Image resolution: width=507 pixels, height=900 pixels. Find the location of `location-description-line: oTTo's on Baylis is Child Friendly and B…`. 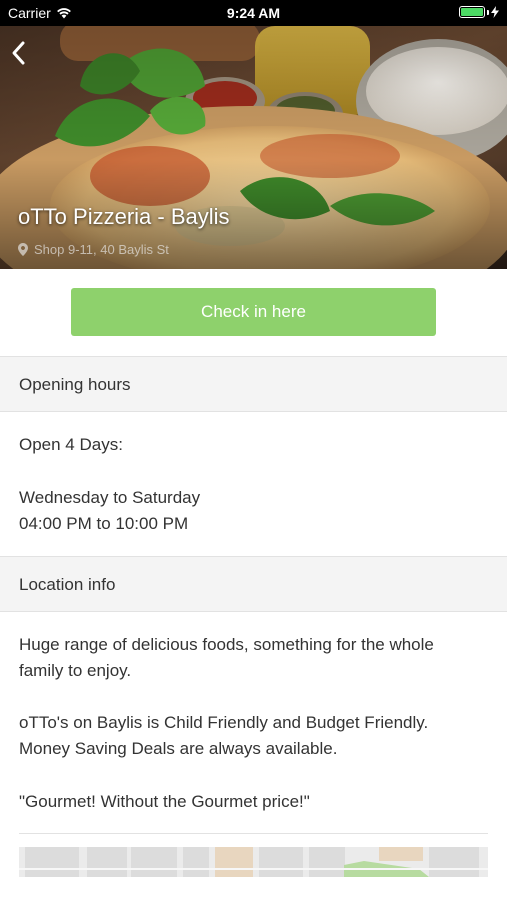

location-description-line: oTTo's on Baylis is Child Friendly and B… is located at coordinates (224, 722).